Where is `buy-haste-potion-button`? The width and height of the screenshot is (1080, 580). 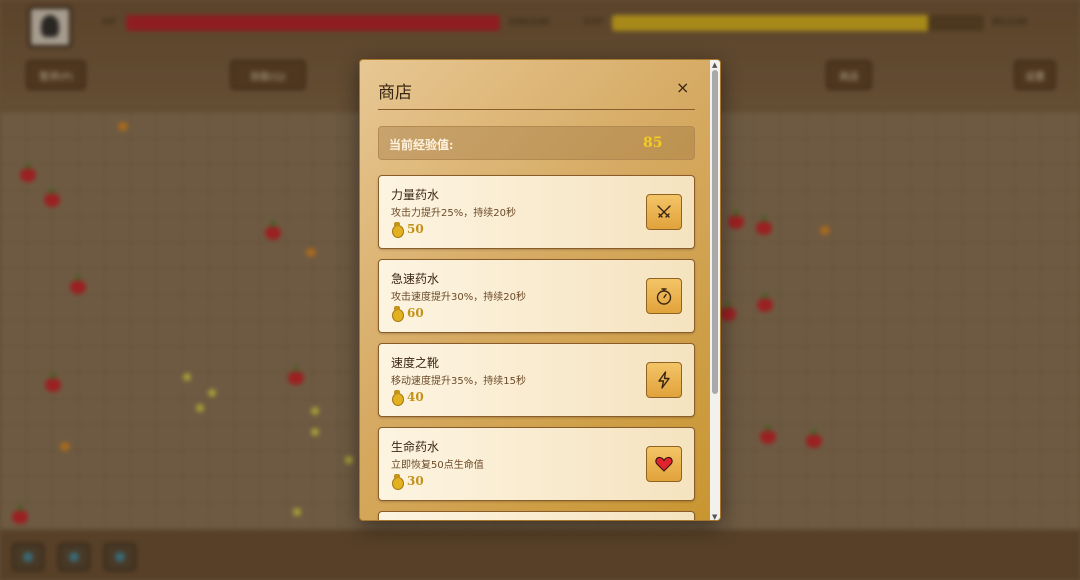
buy-haste-potion-button is located at coordinates (664, 296).